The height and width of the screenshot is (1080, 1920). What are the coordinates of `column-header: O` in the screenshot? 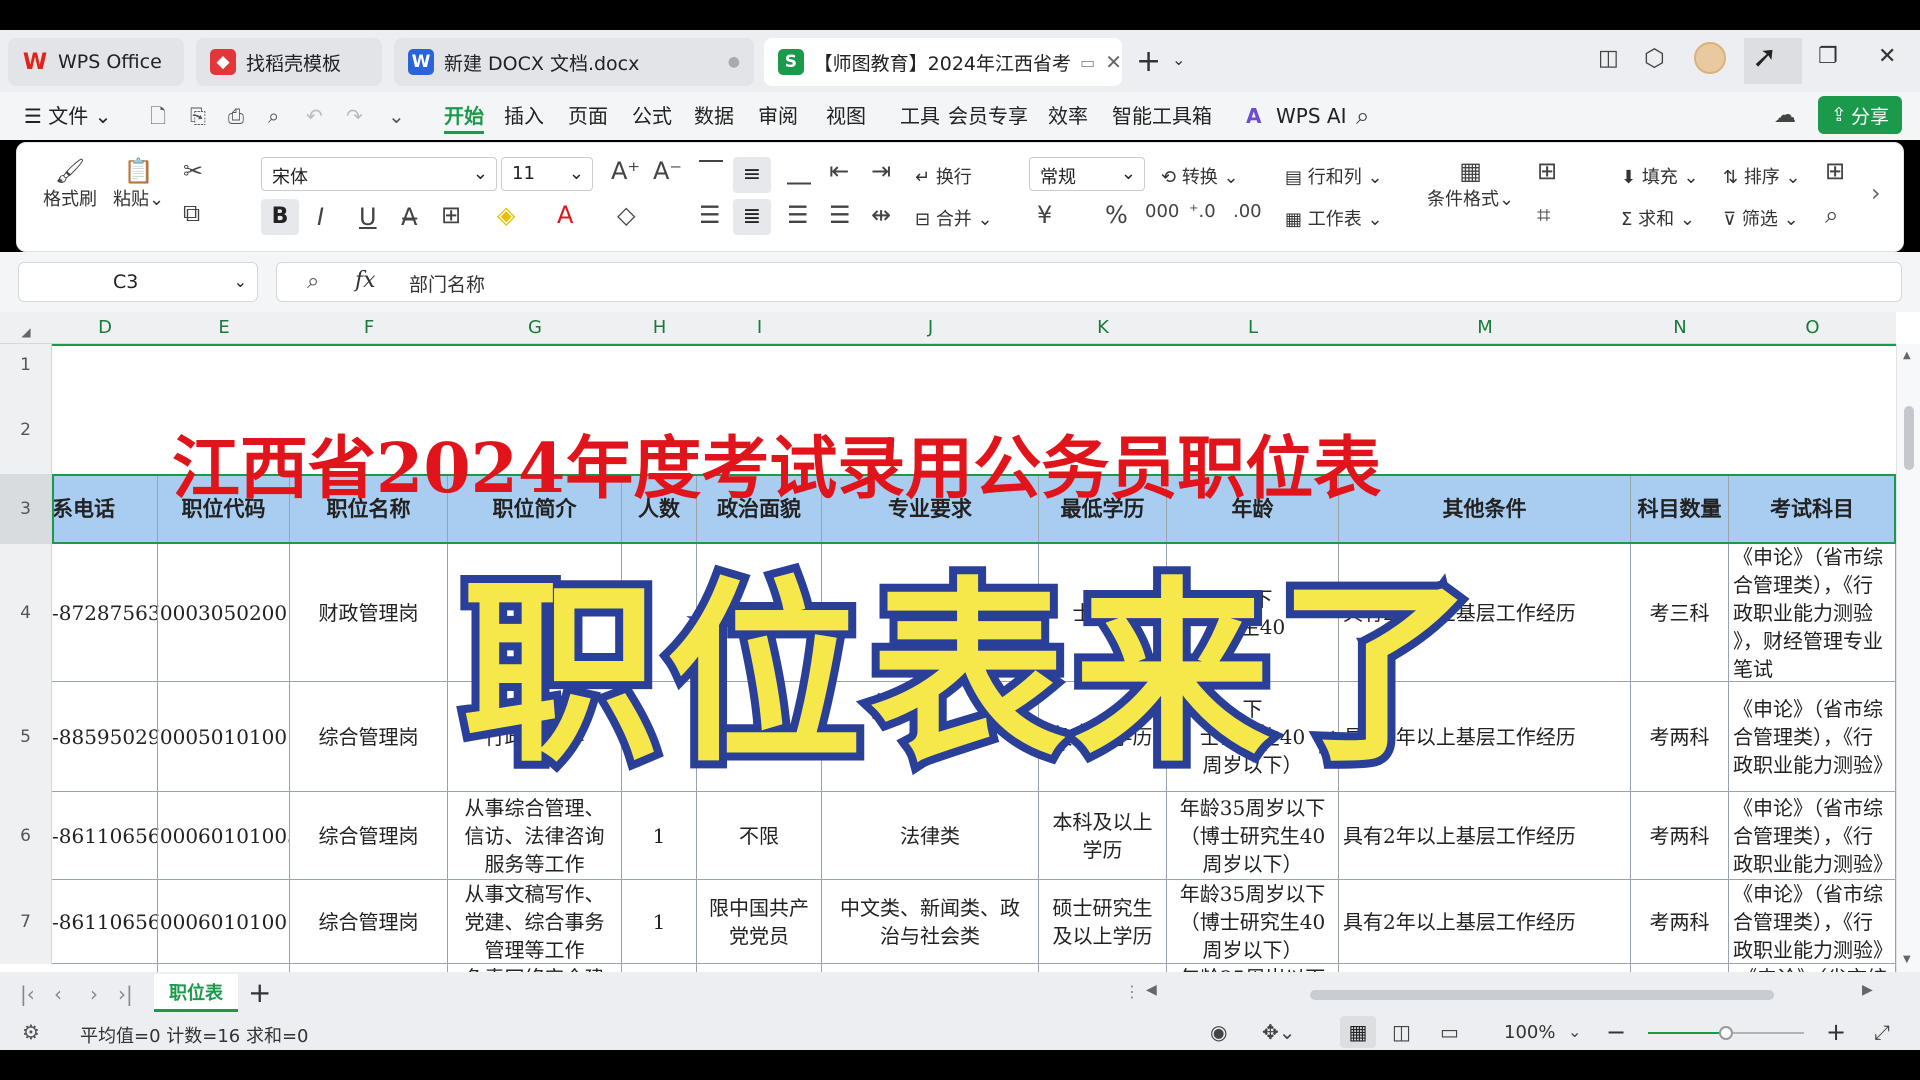 It's located at (1812, 328).